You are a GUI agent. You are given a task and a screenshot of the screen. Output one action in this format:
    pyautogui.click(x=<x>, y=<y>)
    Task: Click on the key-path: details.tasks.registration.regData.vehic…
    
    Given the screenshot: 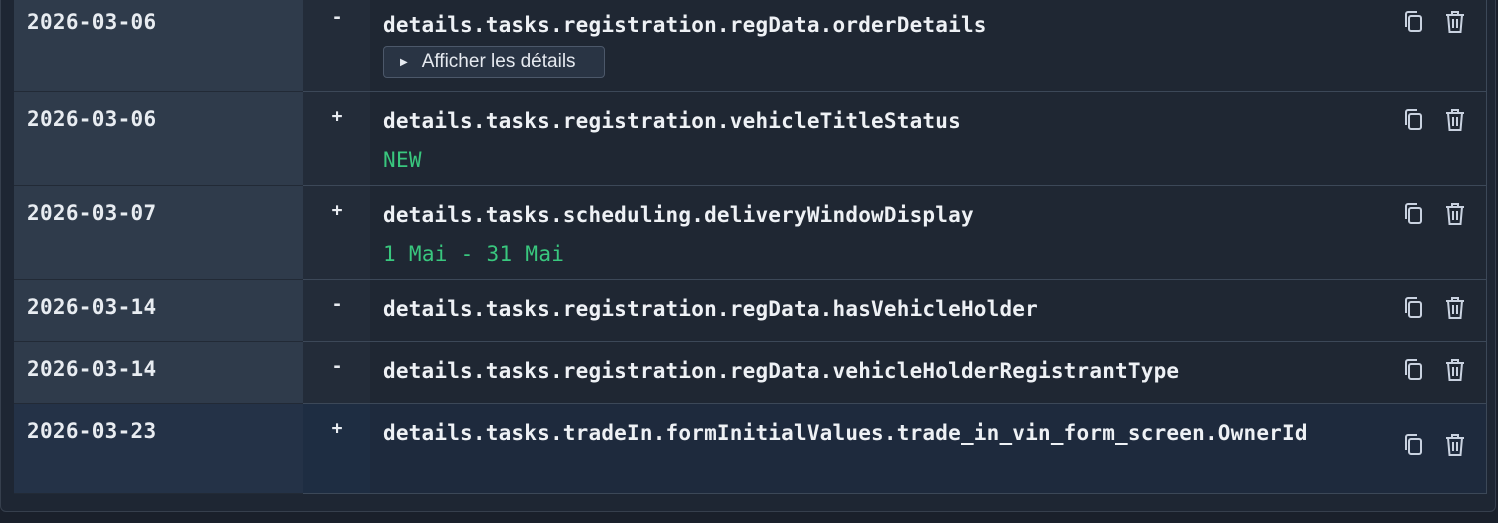 What is the action you would take?
    pyautogui.click(x=781, y=371)
    